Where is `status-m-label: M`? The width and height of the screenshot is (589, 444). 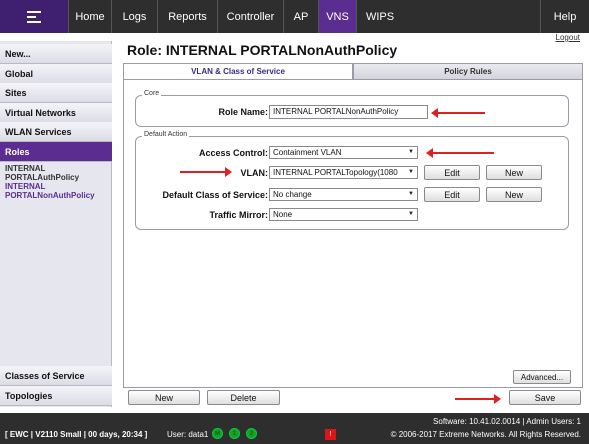
status-m-label: M is located at coordinates (217, 433).